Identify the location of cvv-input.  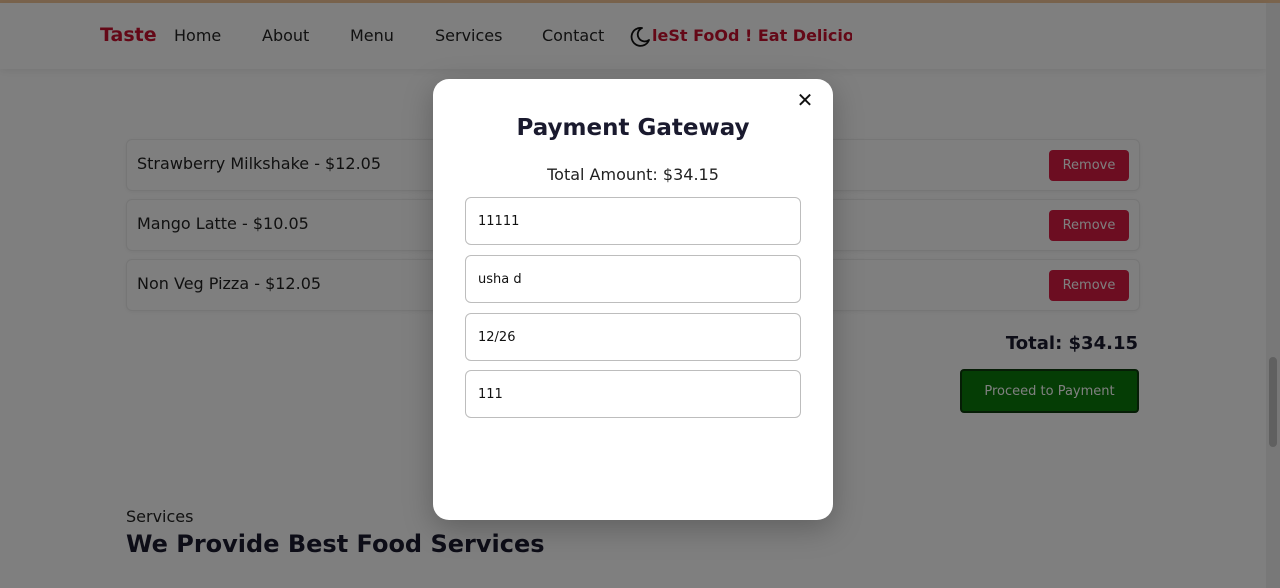
(633, 394).